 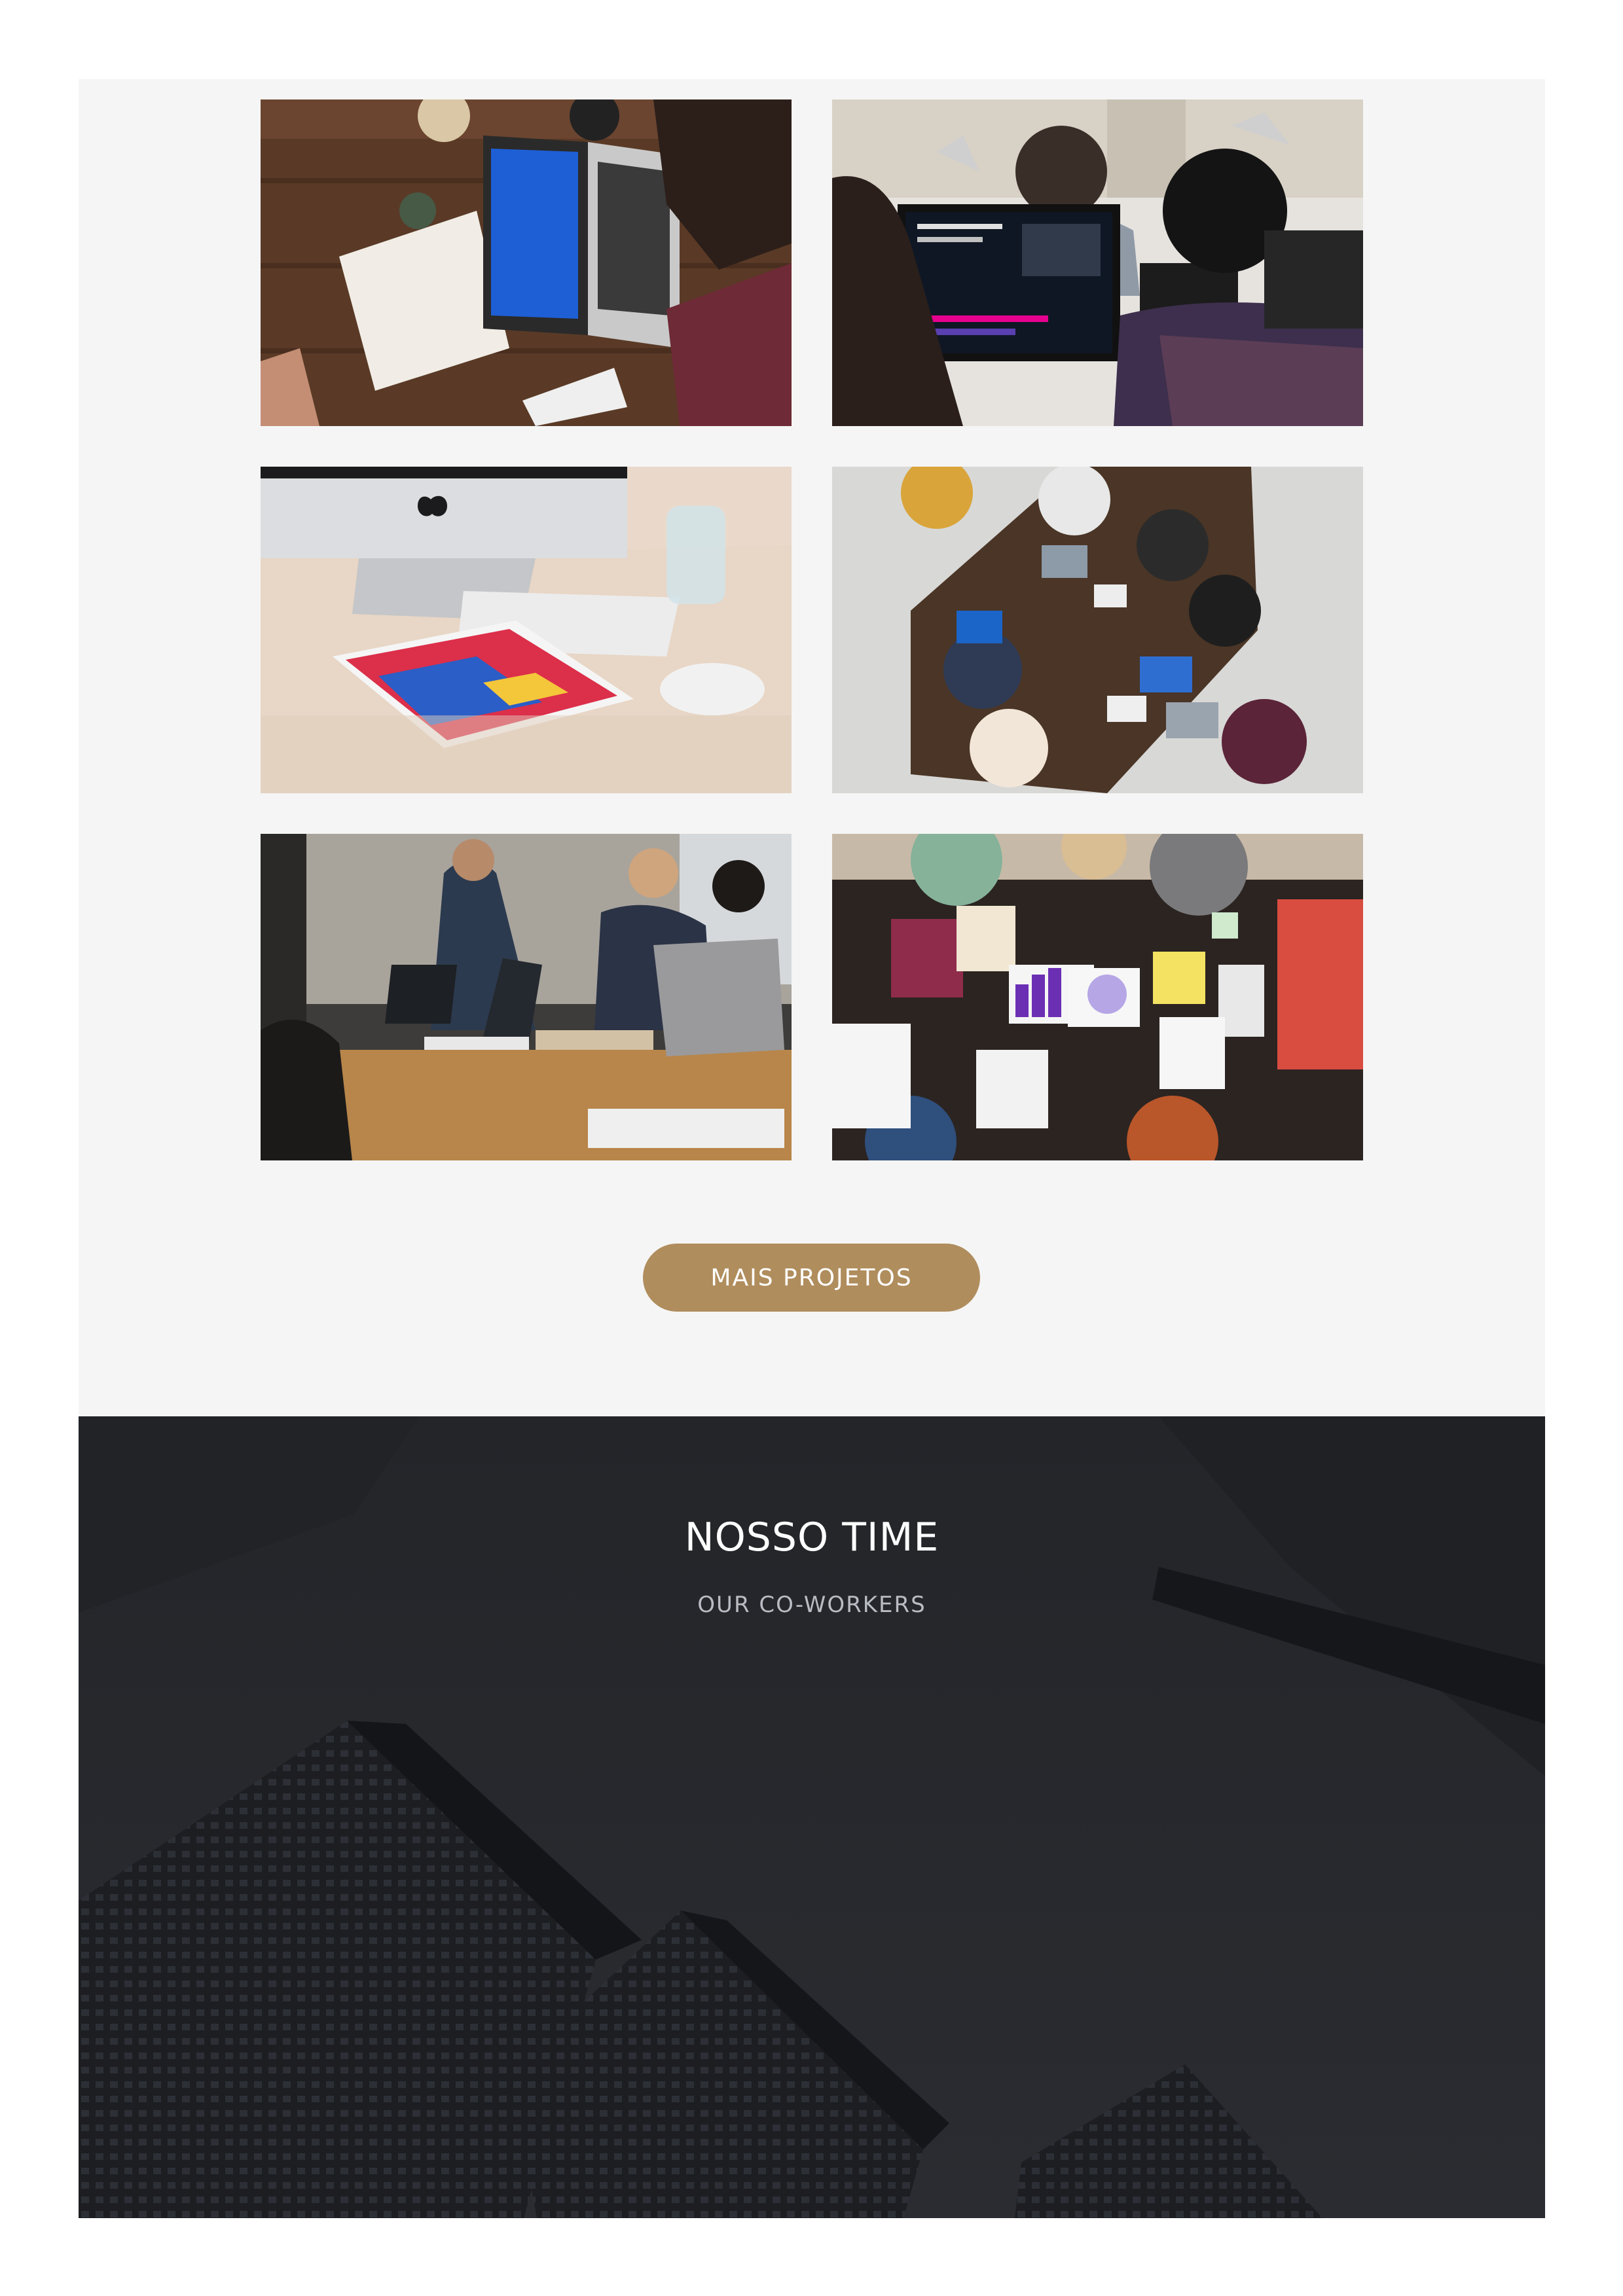 What do you see at coordinates (811, 1537) in the screenshot?
I see `team-title: NOSSO TIME` at bounding box center [811, 1537].